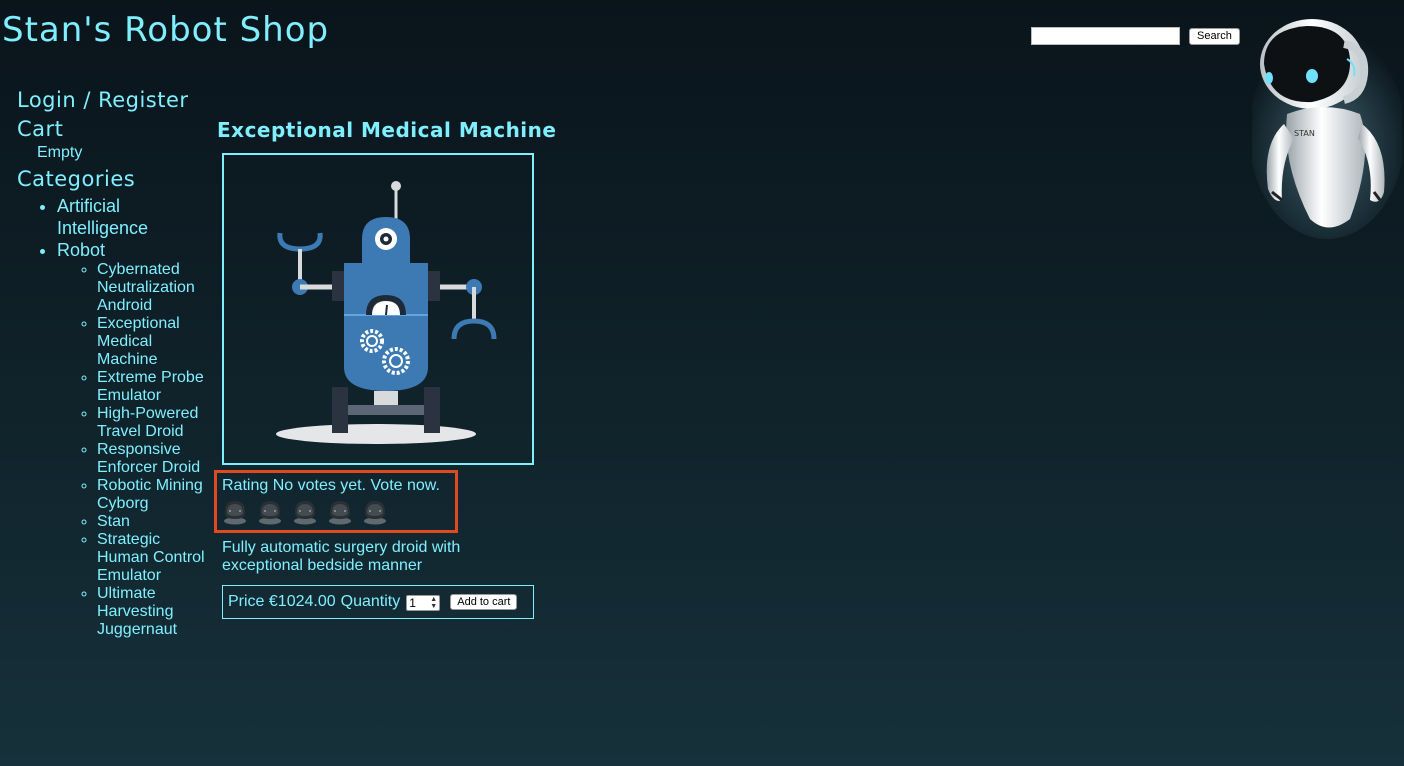 The width and height of the screenshot is (1404, 766). I want to click on quantity-label: Quantity, so click(370, 601).